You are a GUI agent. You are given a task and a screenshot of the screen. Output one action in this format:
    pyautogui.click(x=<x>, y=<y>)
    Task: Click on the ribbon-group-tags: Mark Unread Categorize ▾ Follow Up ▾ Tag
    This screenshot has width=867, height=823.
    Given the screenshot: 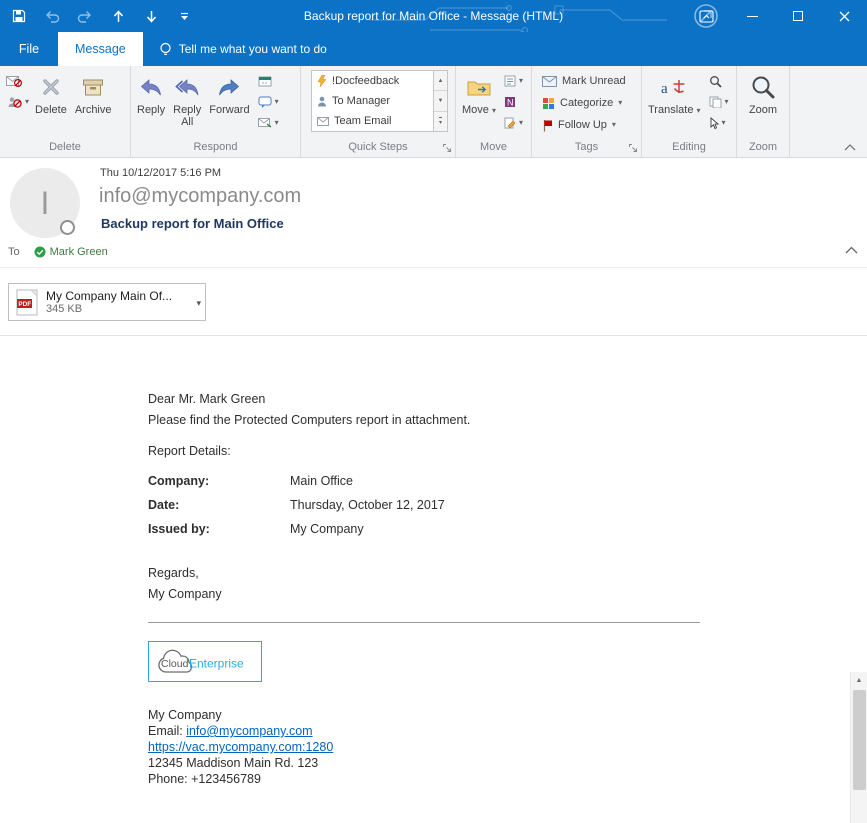 What is the action you would take?
    pyautogui.click(x=587, y=111)
    